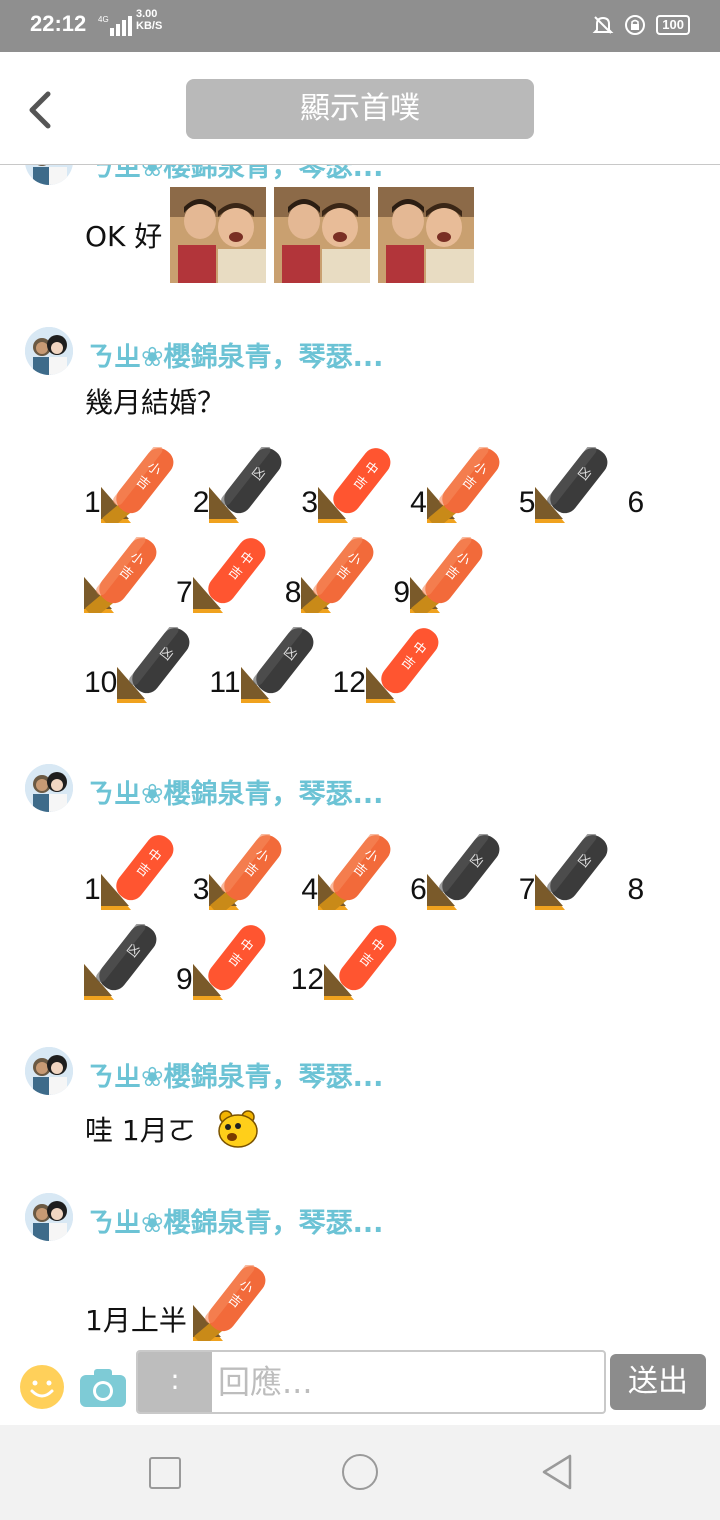  Describe the element at coordinates (149, 20) in the screenshot. I see `network-speed: 3.00 KB/S` at that location.